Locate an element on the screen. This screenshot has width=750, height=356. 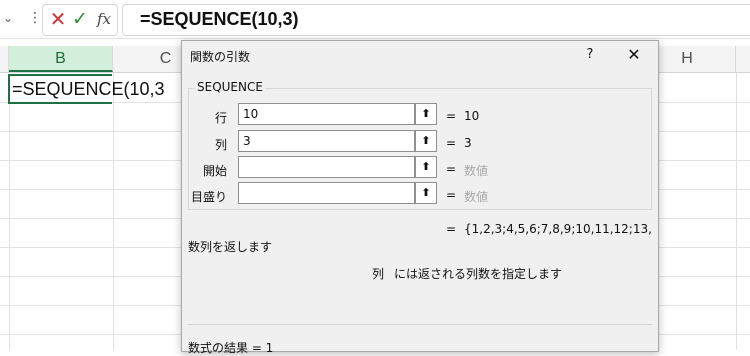
step-value: 数値 is located at coordinates (476, 197).